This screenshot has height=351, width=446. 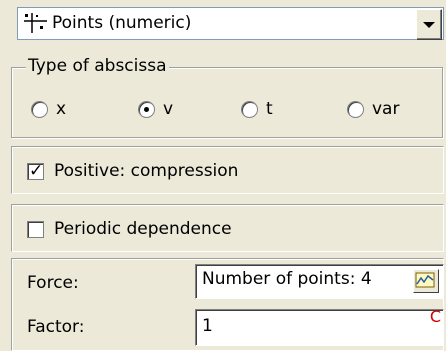 I want to click on radio-x: x, so click(x=48, y=109).